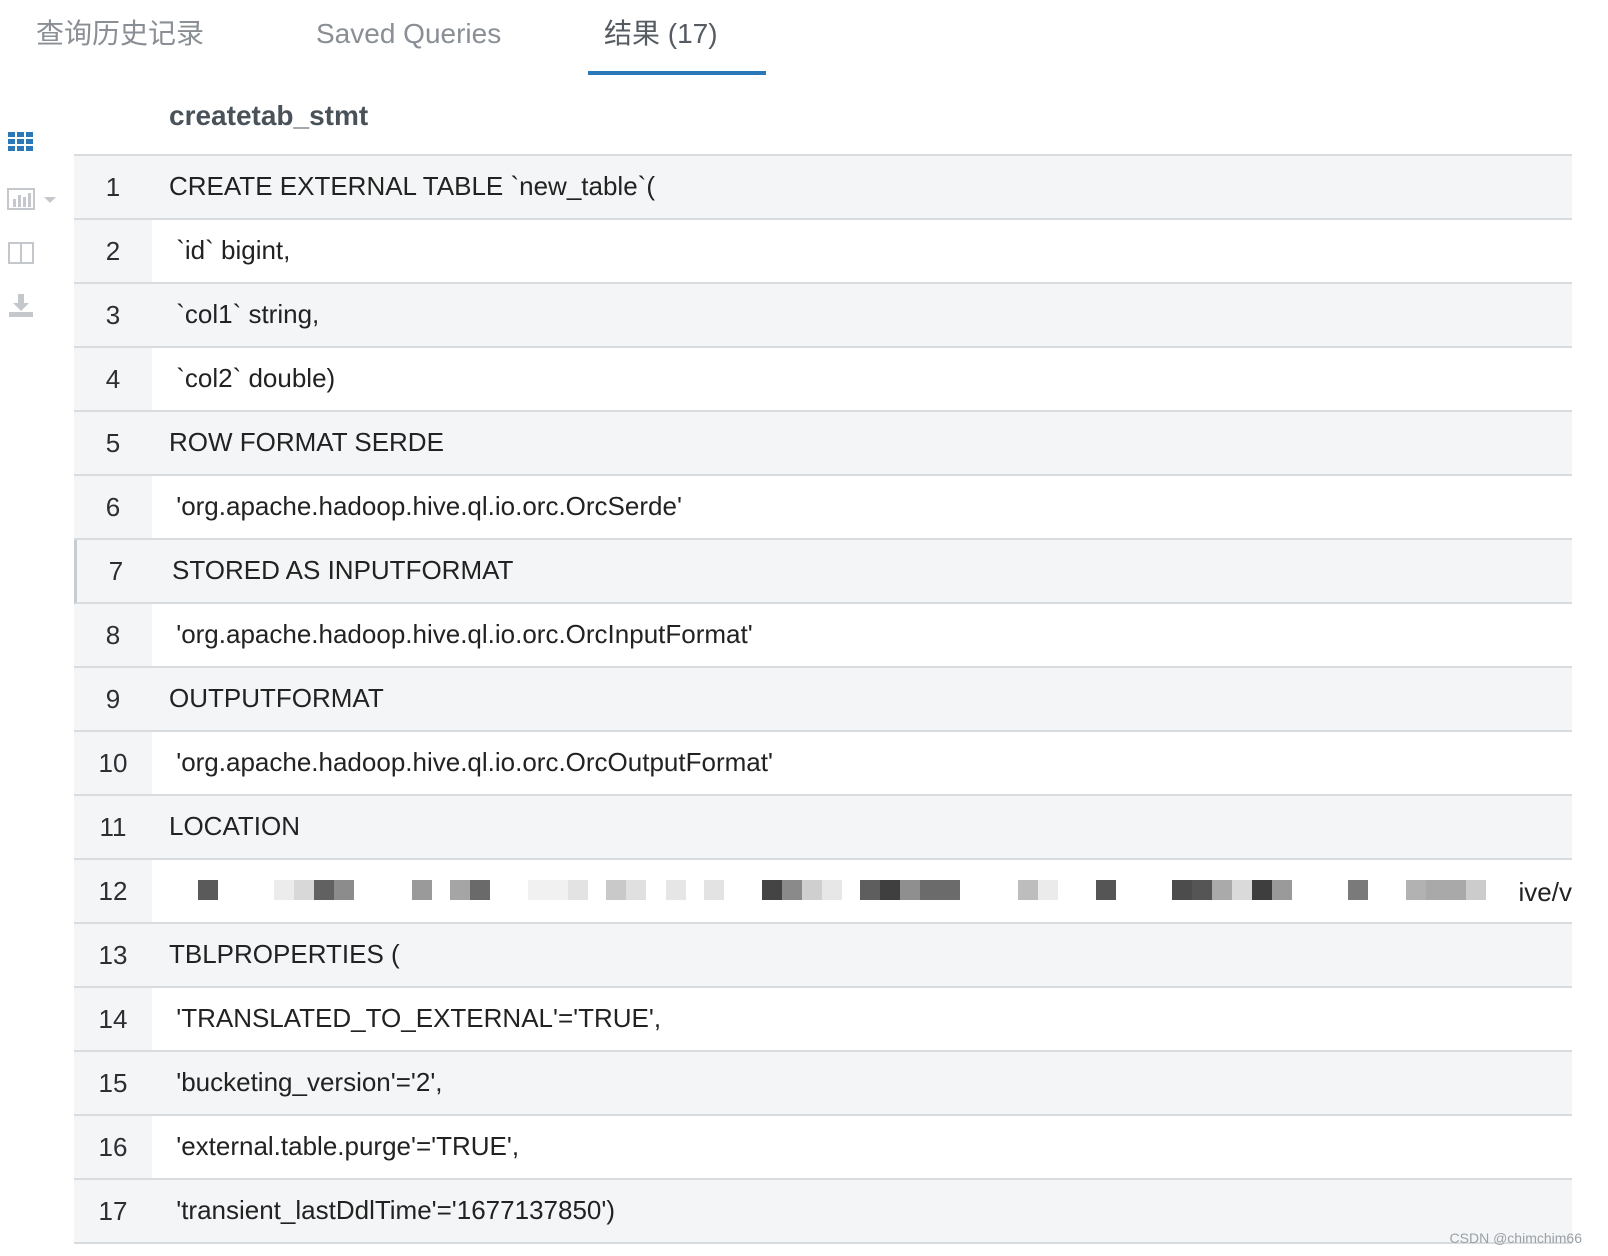  What do you see at coordinates (244, 314) in the screenshot?
I see `cell-value: `col1` string,` at bounding box center [244, 314].